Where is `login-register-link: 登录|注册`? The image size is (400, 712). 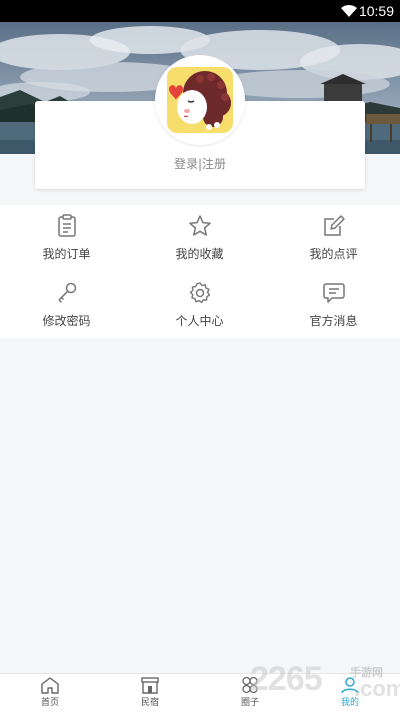 login-register-link: 登录|注册 is located at coordinates (200, 163).